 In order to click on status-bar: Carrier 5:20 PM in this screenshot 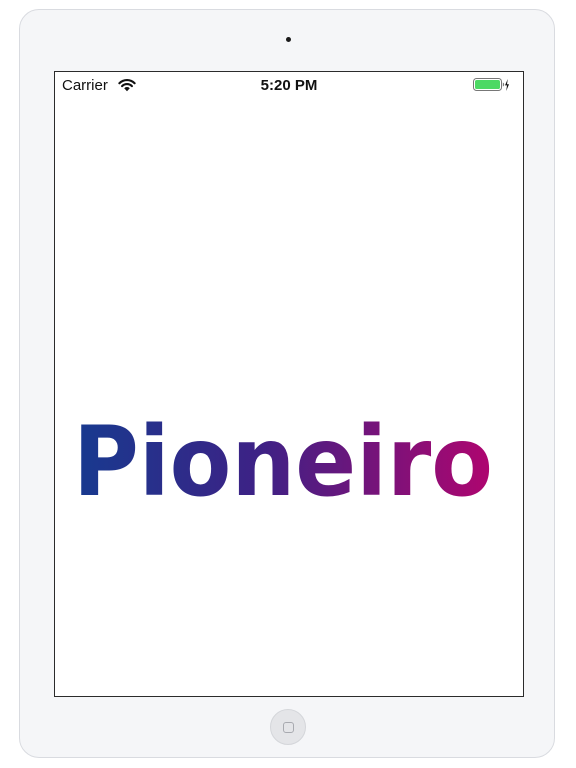, I will do `click(289, 85)`.